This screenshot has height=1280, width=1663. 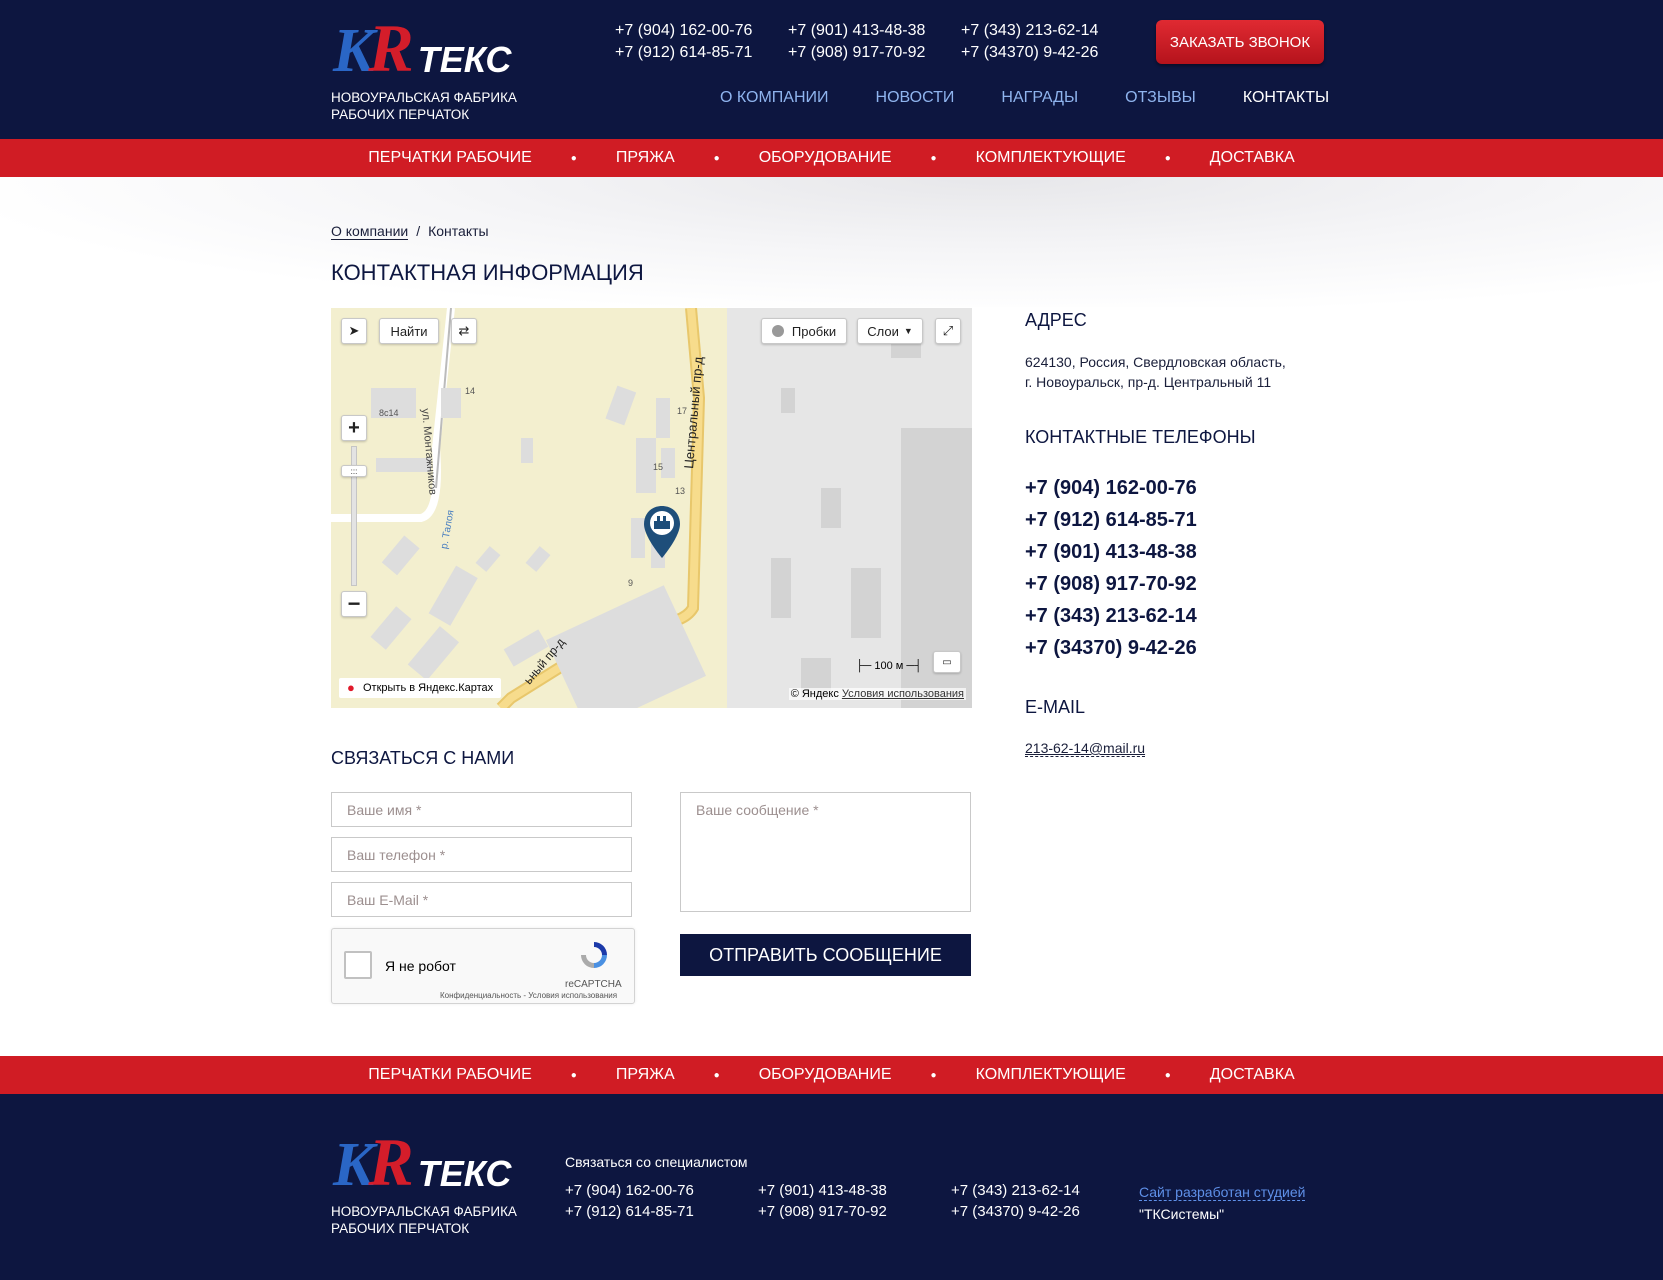 What do you see at coordinates (481, 854) in the screenshot?
I see `phone-input` at bounding box center [481, 854].